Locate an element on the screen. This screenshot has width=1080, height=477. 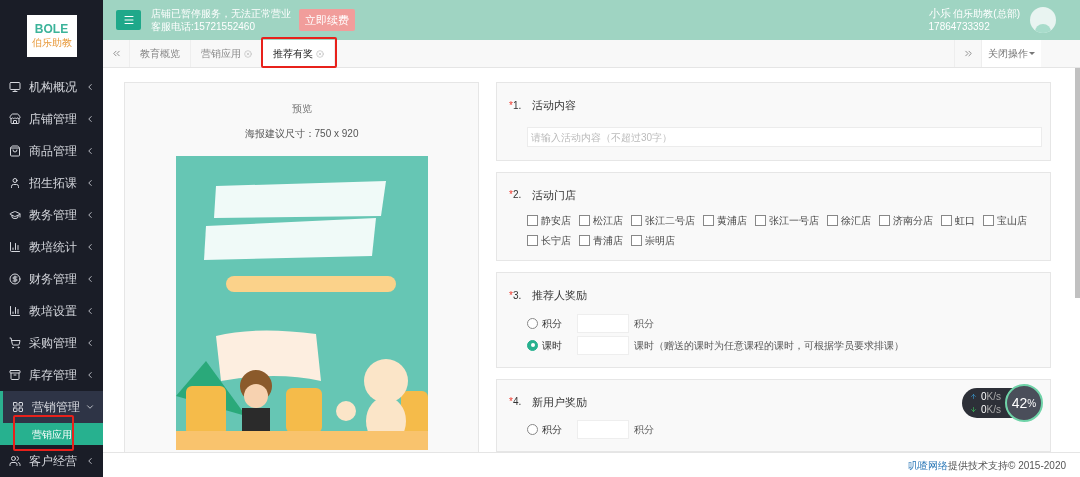
sidebar-item: 教务管理 is located at coordinates (51, 215).